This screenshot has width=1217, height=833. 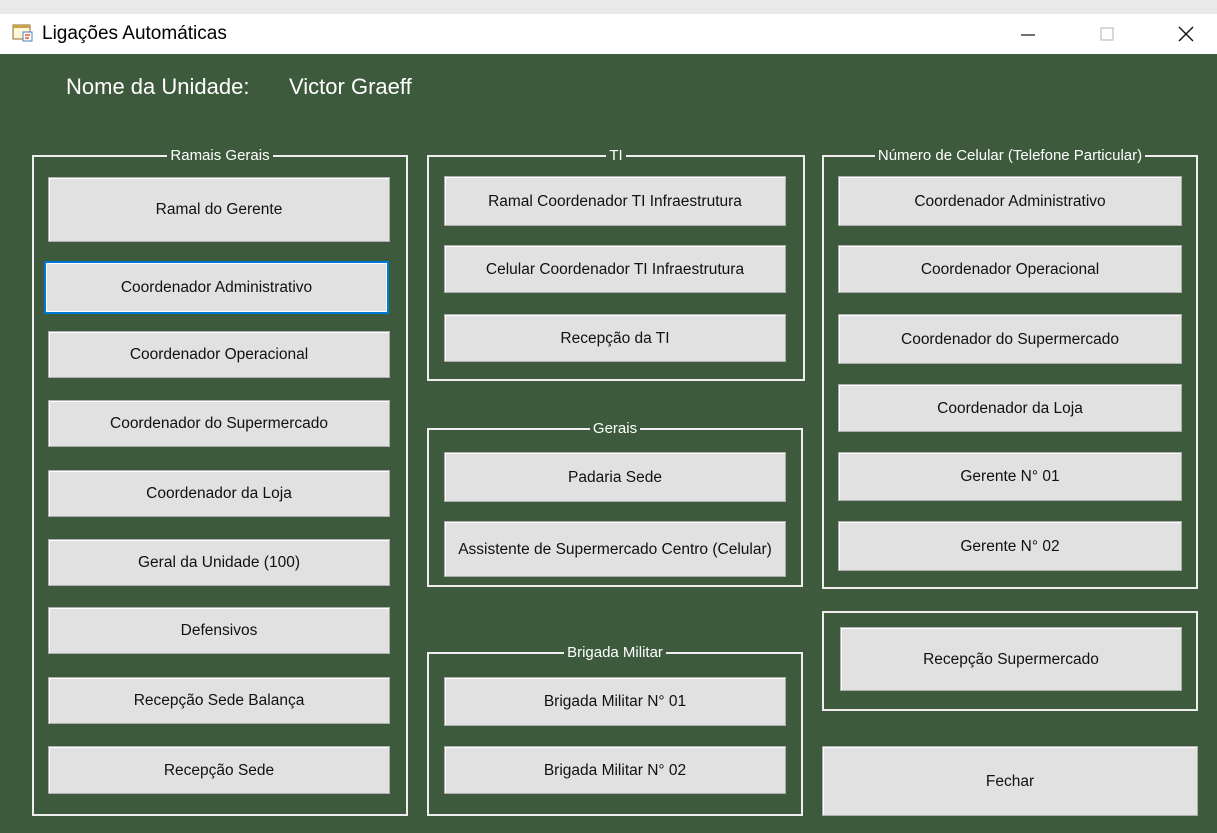 What do you see at coordinates (158, 86) in the screenshot?
I see `unit-name-label: Nome da Unidade:` at bounding box center [158, 86].